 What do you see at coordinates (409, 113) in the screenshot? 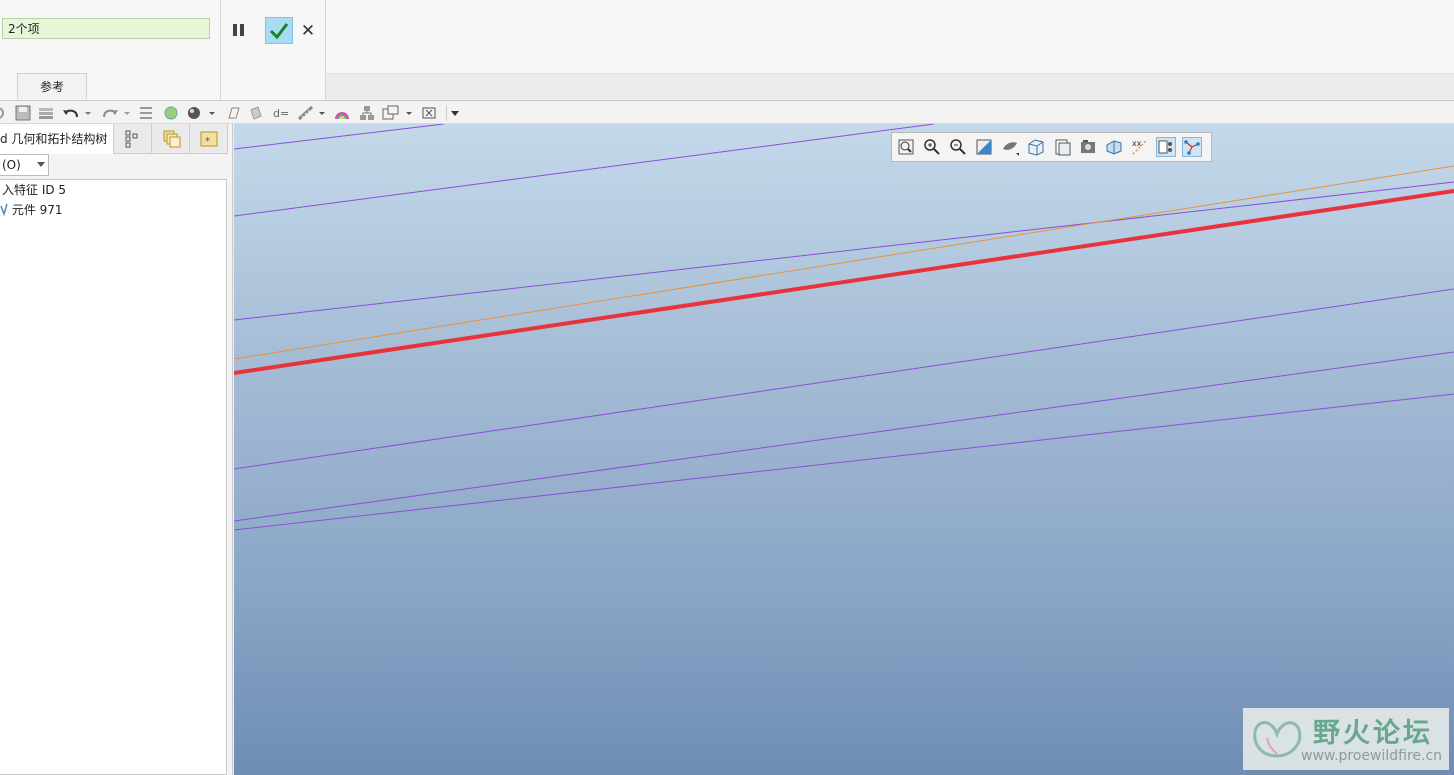
I see `window-dropdown-icon` at bounding box center [409, 113].